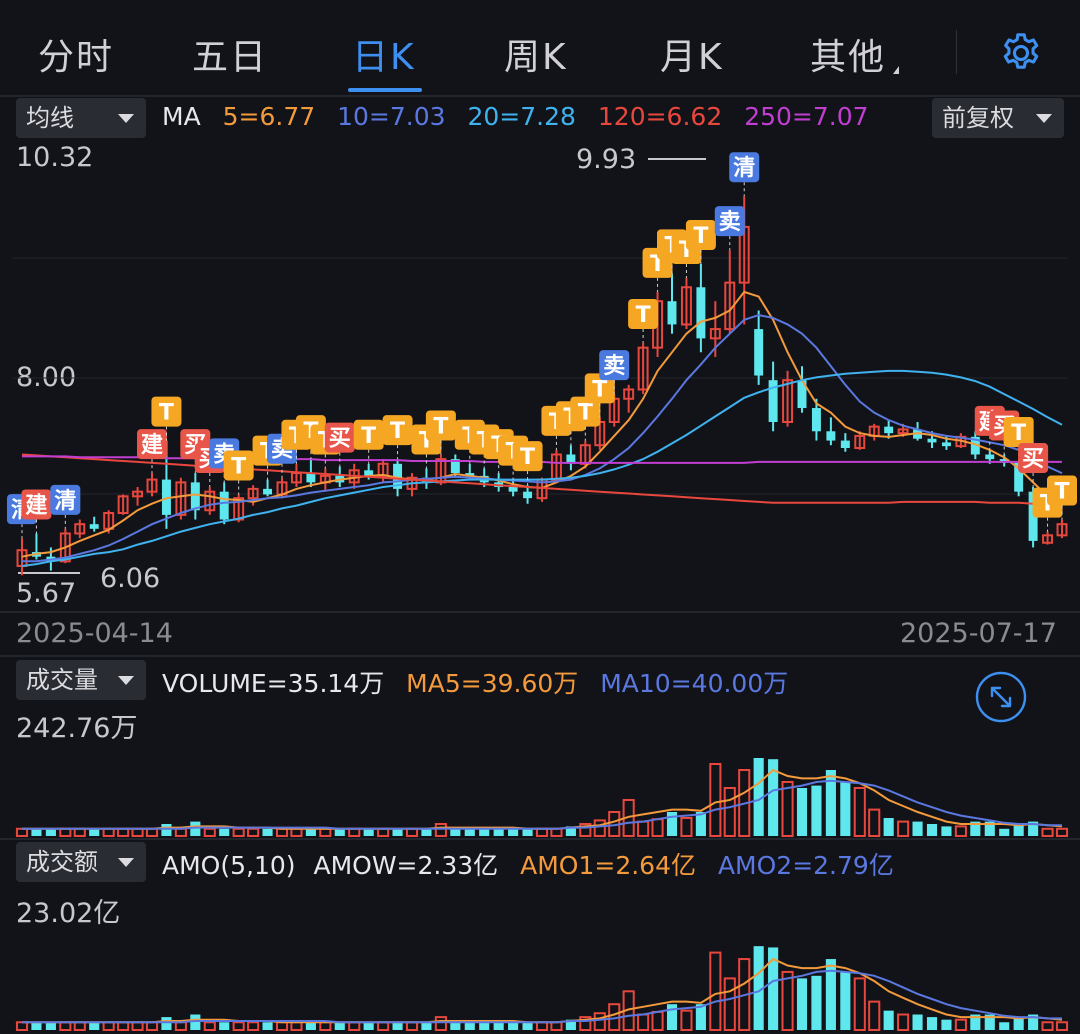 The image size is (1080, 1034). What do you see at coordinates (1033, 459) in the screenshot?
I see `trade-marker-label: 买` at bounding box center [1033, 459].